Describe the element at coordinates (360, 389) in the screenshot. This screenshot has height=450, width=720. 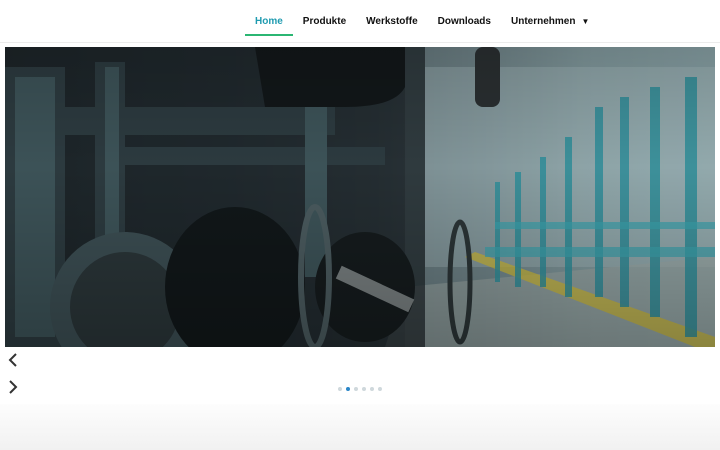
I see `slider-pagination` at that location.